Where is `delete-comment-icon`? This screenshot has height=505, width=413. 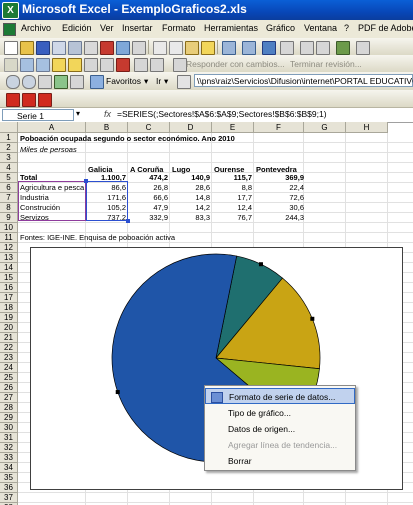 delete-comment-icon is located at coordinates (123, 65).